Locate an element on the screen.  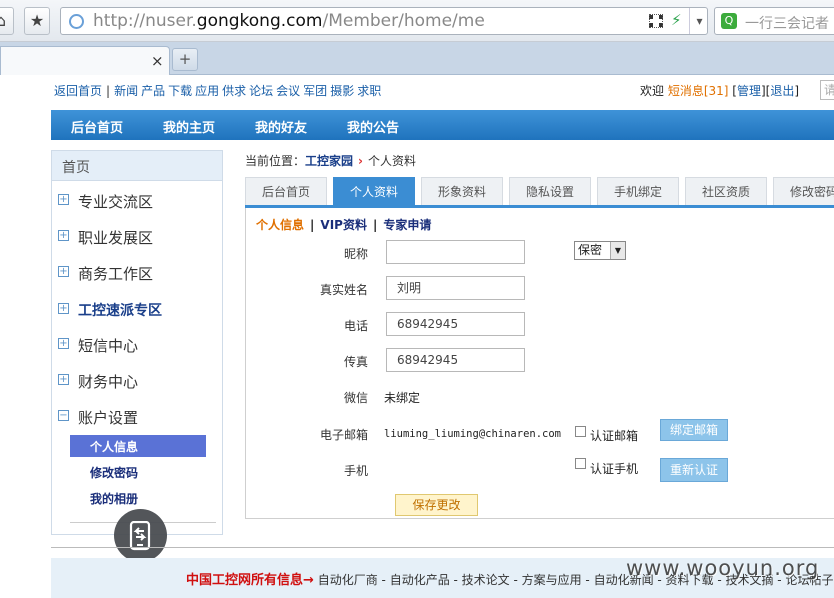
nav-link-7: 军团 is located at coordinates (315, 91).